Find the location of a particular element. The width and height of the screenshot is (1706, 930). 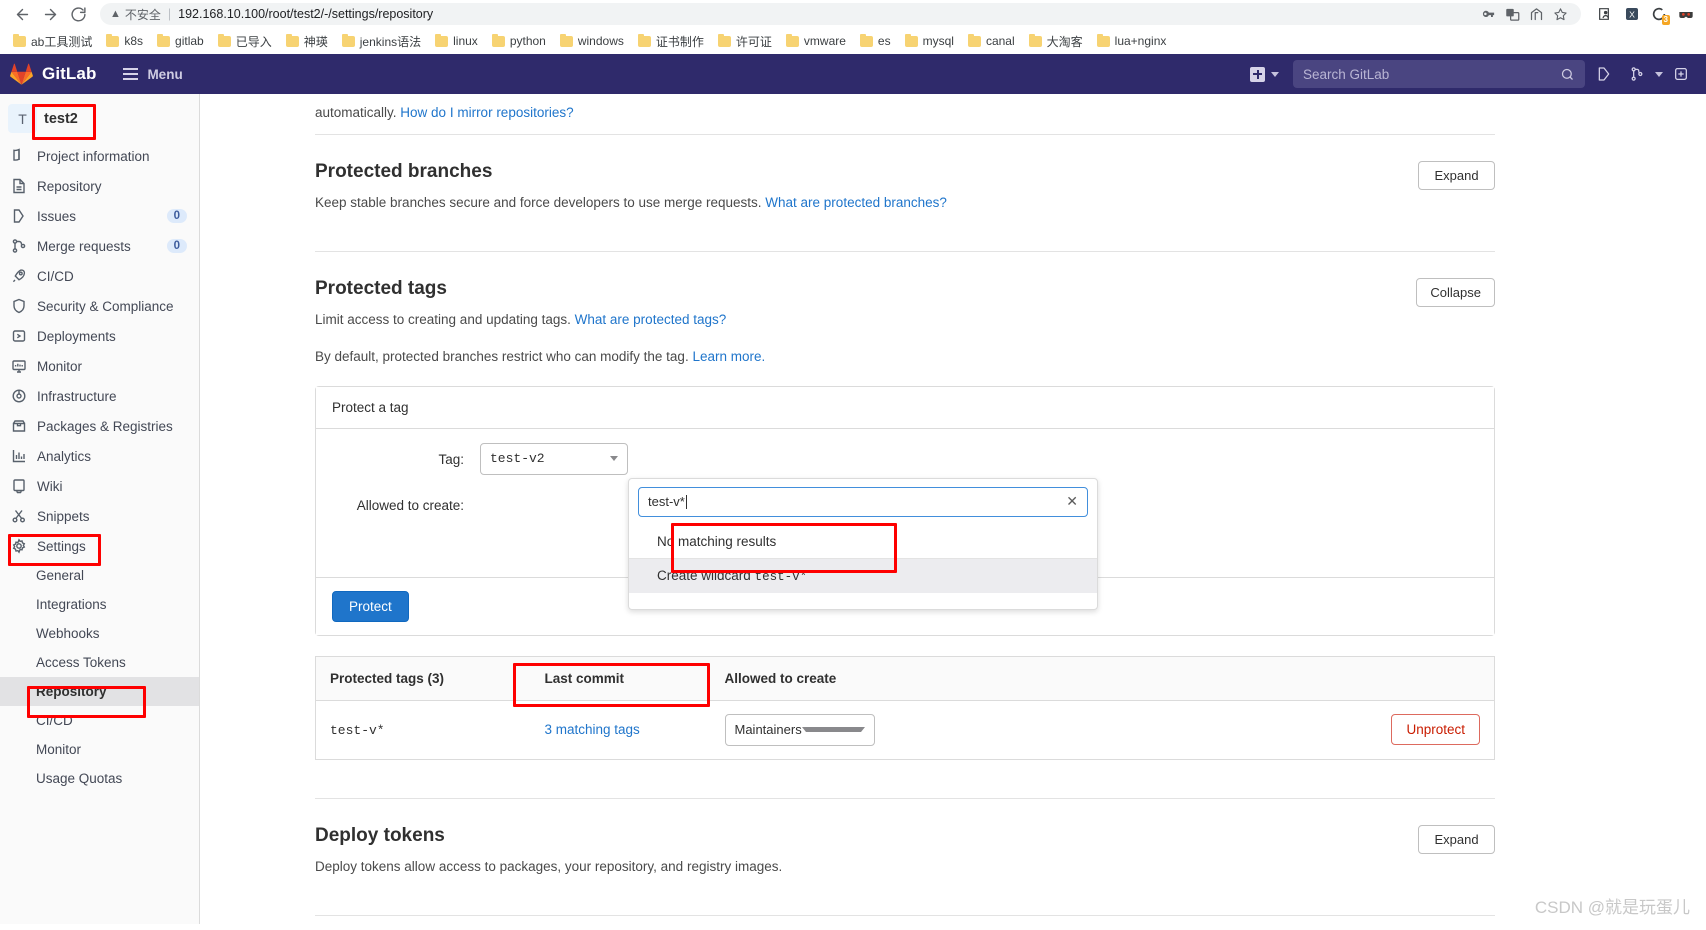

chevron-down-icon is located at coordinates (1659, 74).